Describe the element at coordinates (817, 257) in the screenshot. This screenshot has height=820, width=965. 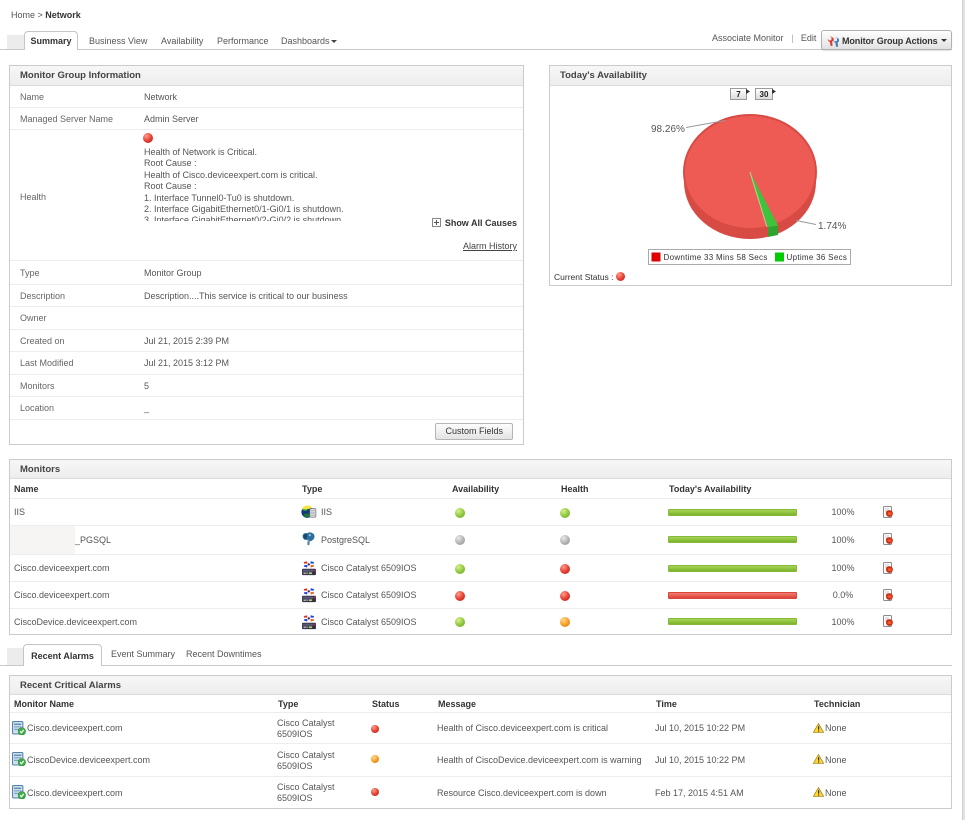
I see `svg-text: Uptime 36 Secs` at that location.